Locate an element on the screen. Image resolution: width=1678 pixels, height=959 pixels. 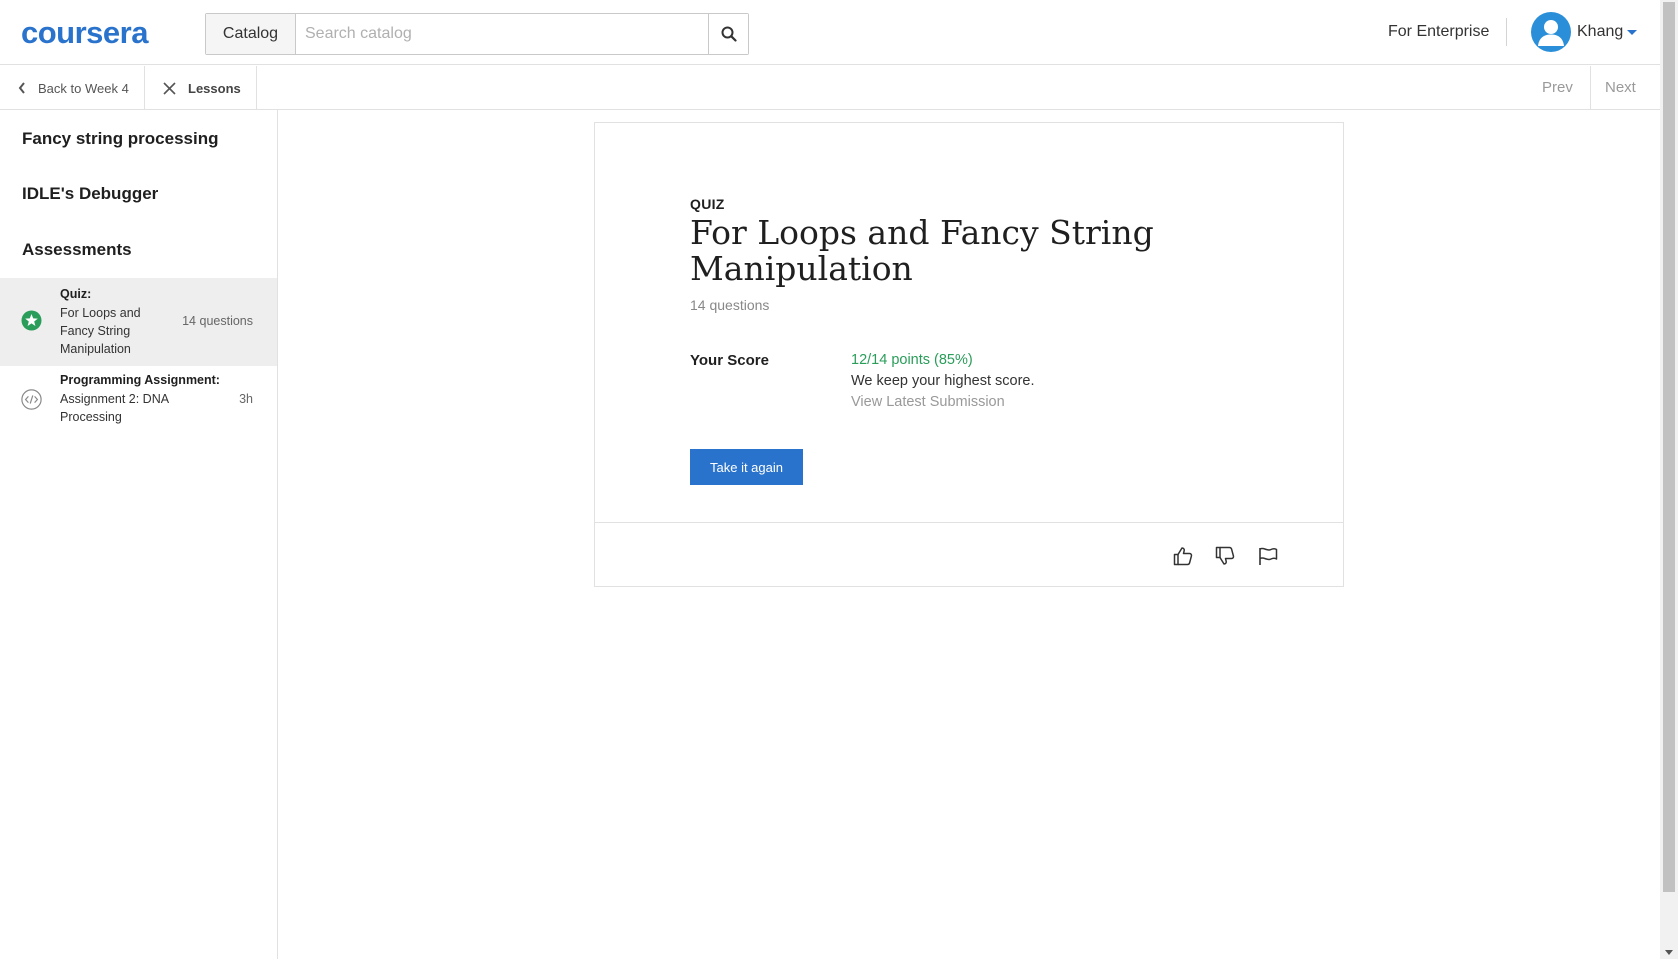
score-value: 12/14 points (85%) is located at coordinates (912, 360).